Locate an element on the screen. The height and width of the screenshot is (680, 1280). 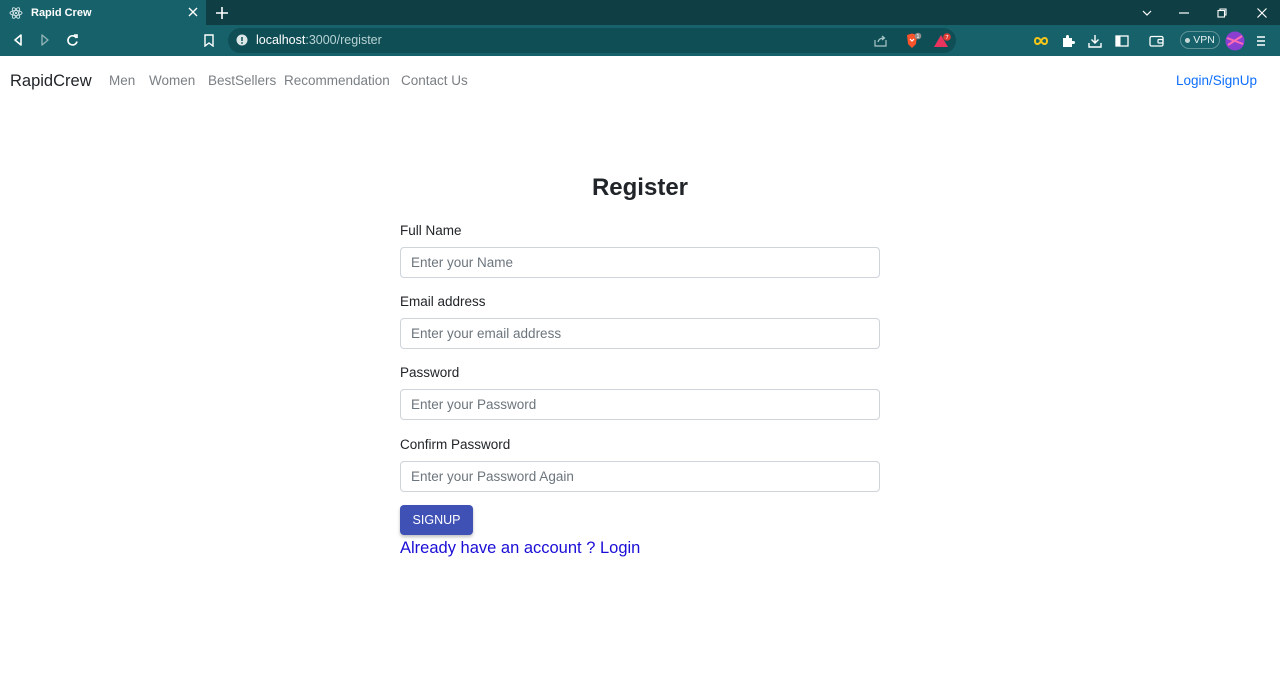
minimize-icon is located at coordinates (1184, 13).